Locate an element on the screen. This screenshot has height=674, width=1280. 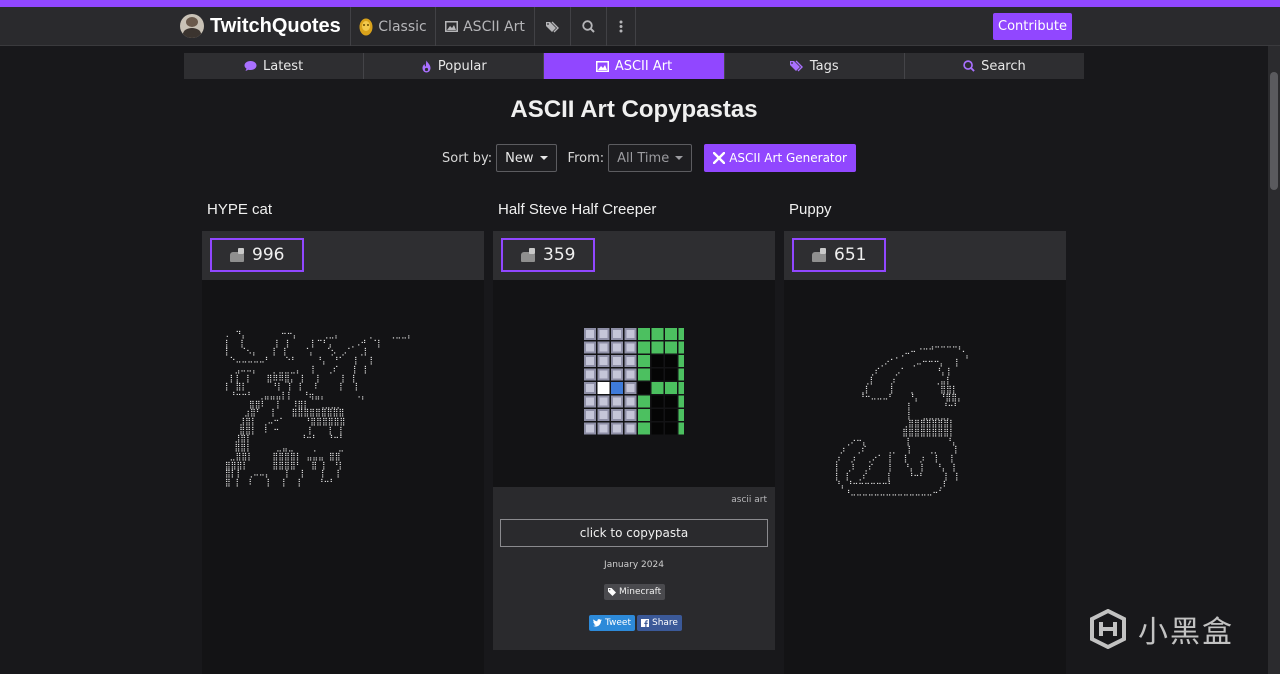
card-ascii-art is located at coordinates (634, 383).